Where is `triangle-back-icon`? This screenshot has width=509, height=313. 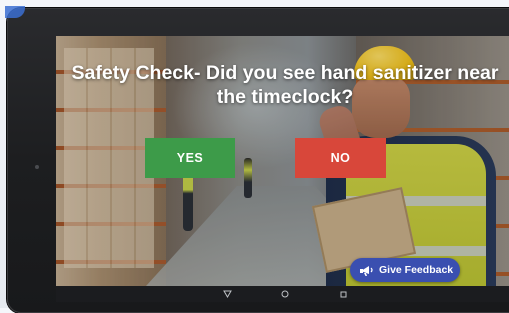 triangle-back-icon is located at coordinates (227, 294).